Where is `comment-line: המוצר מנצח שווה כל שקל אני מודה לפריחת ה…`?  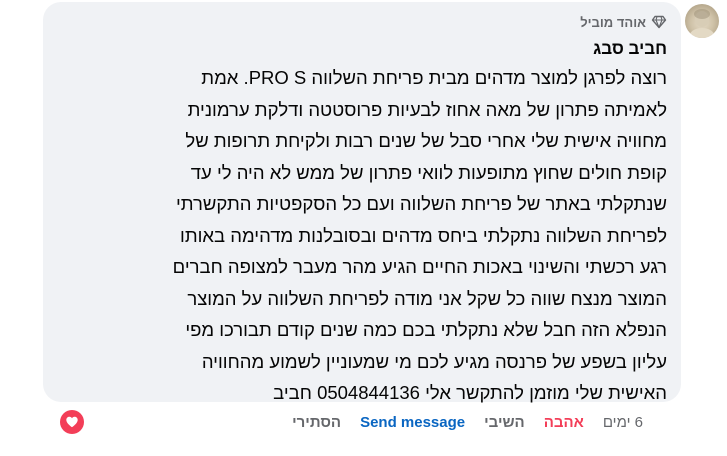 comment-line: המוצר מנצח שווה כל שקל אני מודה לפריחת ה… is located at coordinates (427, 298).